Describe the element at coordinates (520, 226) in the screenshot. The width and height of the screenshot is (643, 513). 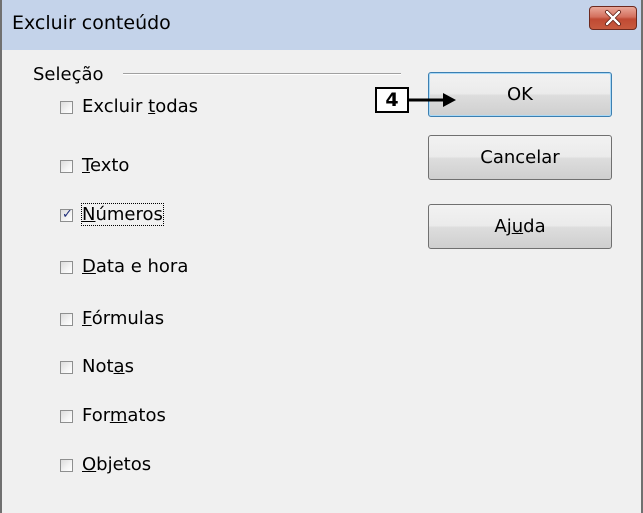
I see `help-button: Ajuda` at that location.